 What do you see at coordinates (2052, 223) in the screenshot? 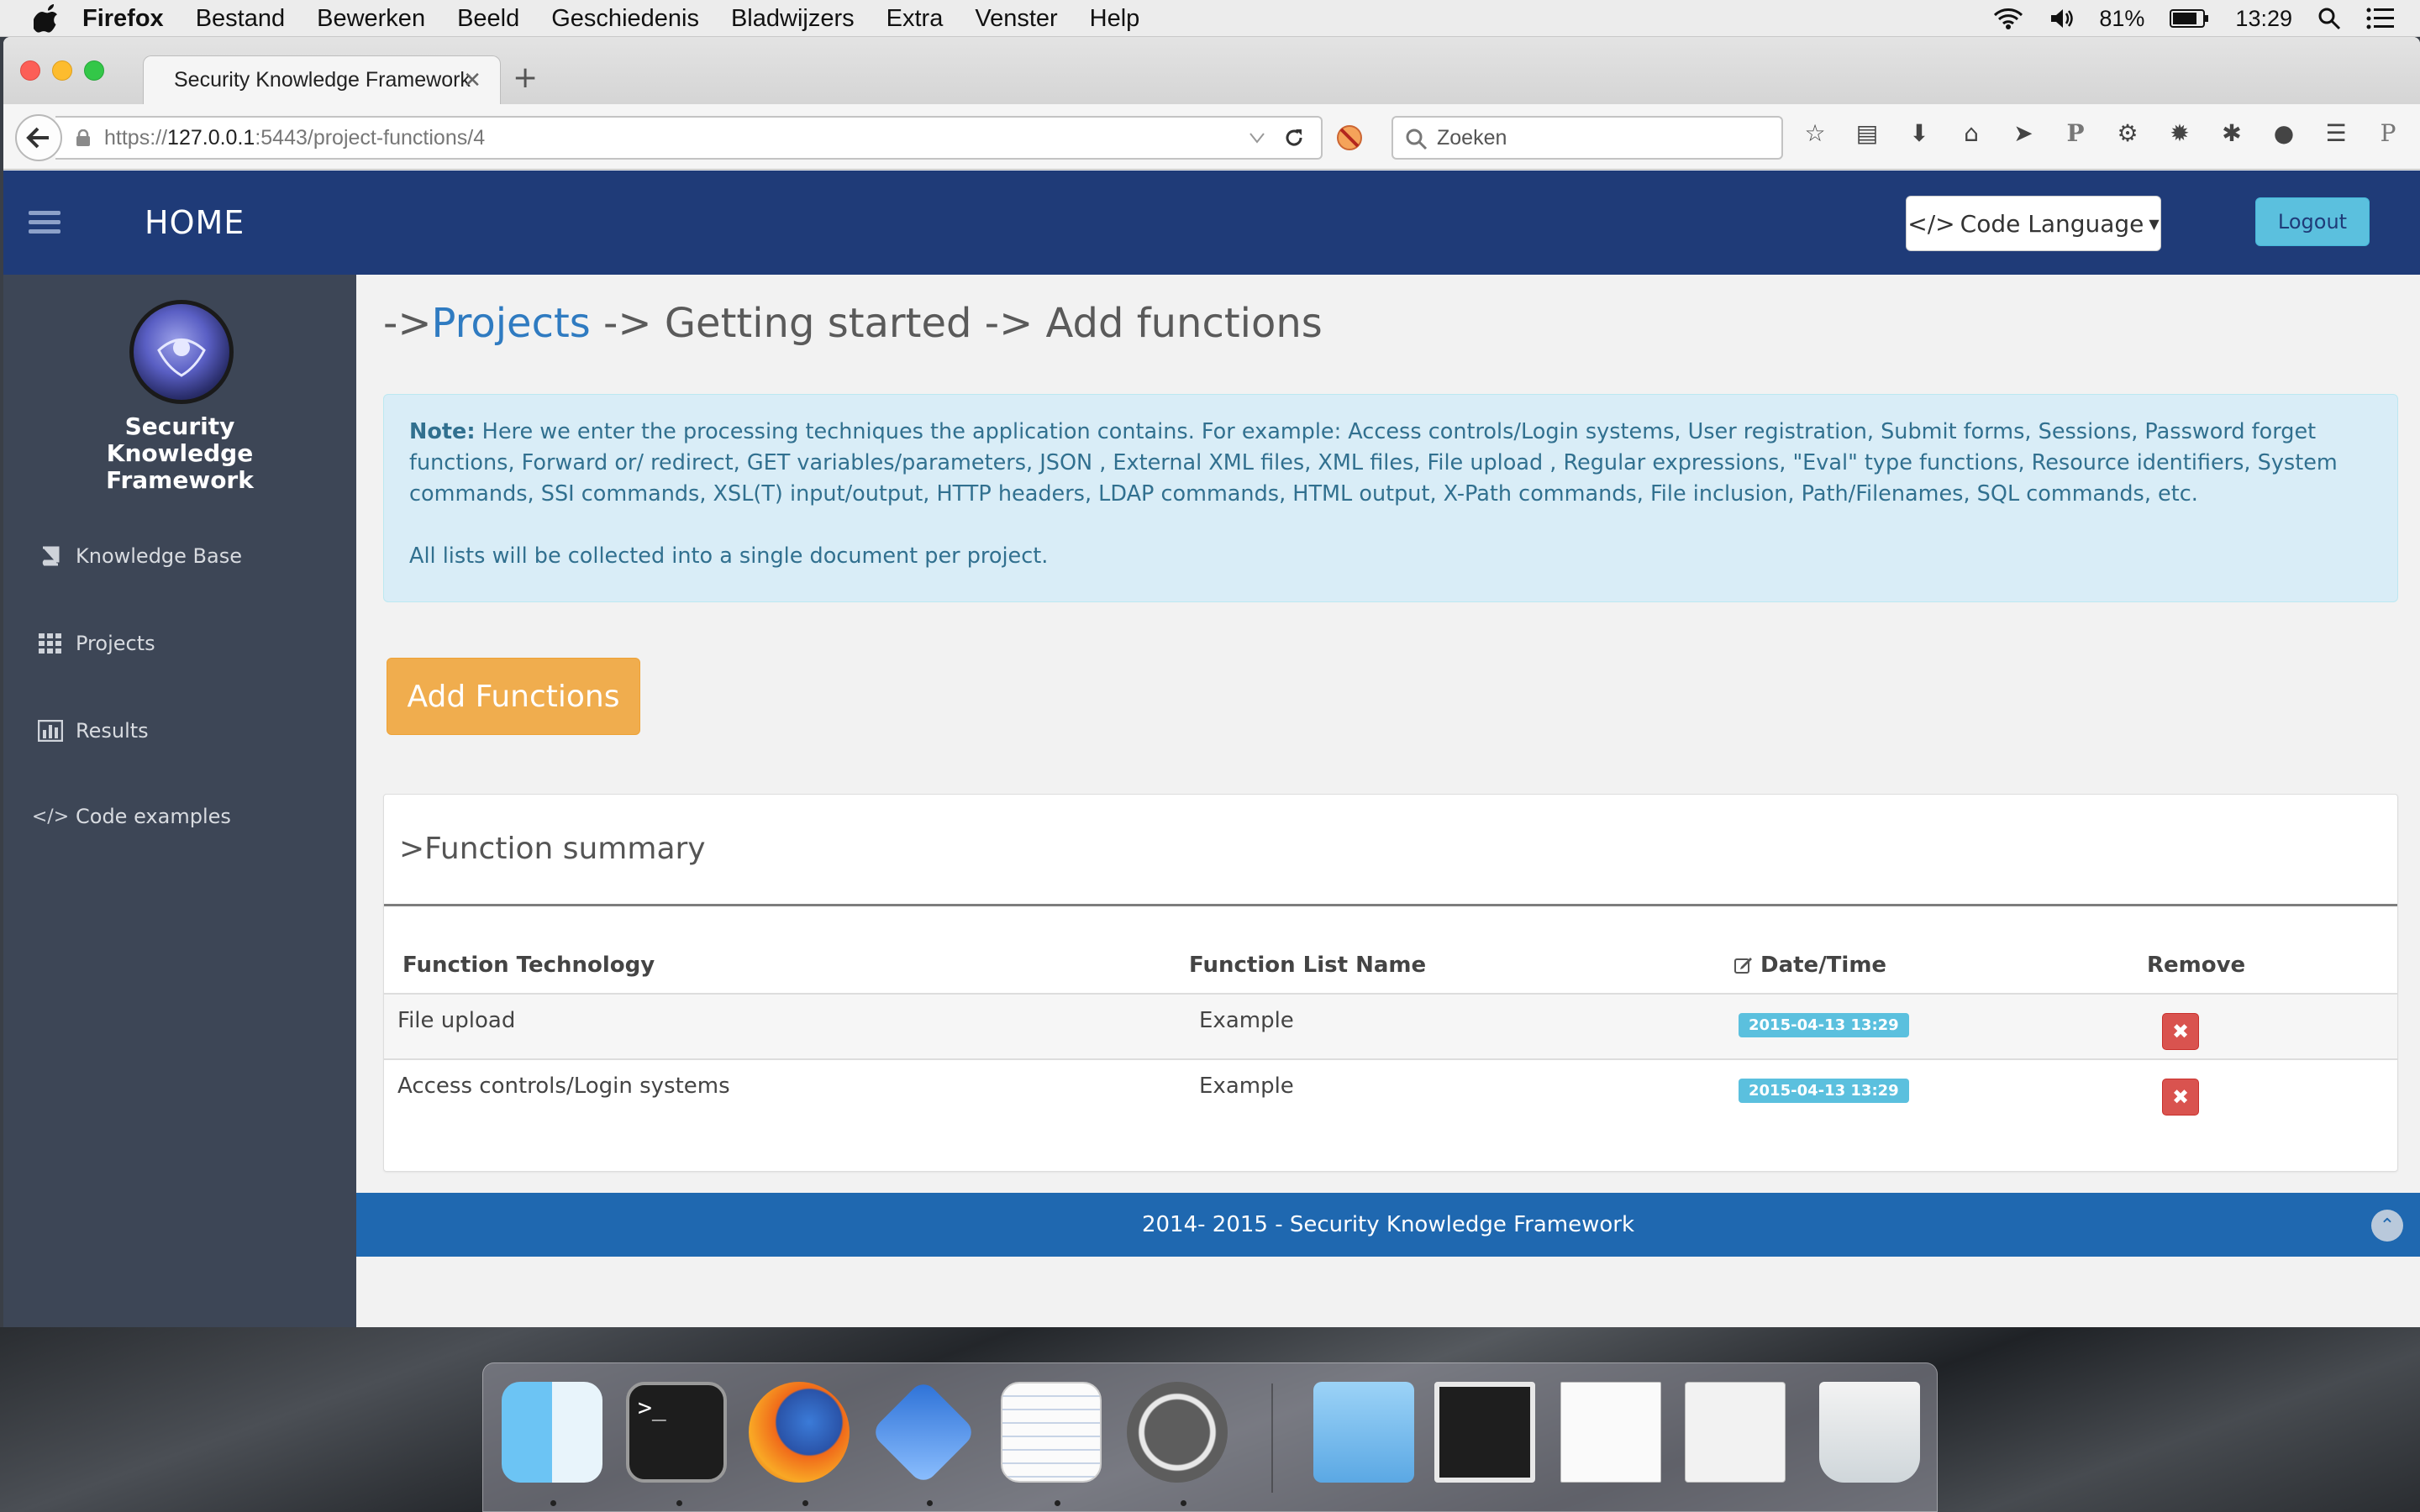
I see `code-language-label: Code Language` at bounding box center [2052, 223].